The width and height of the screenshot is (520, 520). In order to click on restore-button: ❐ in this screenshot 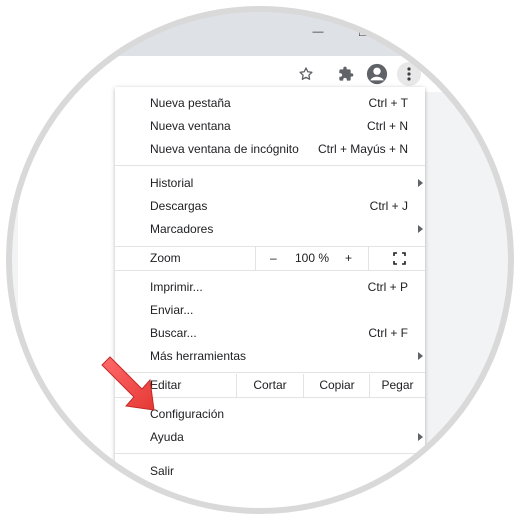, I will do `click(364, 32)`.